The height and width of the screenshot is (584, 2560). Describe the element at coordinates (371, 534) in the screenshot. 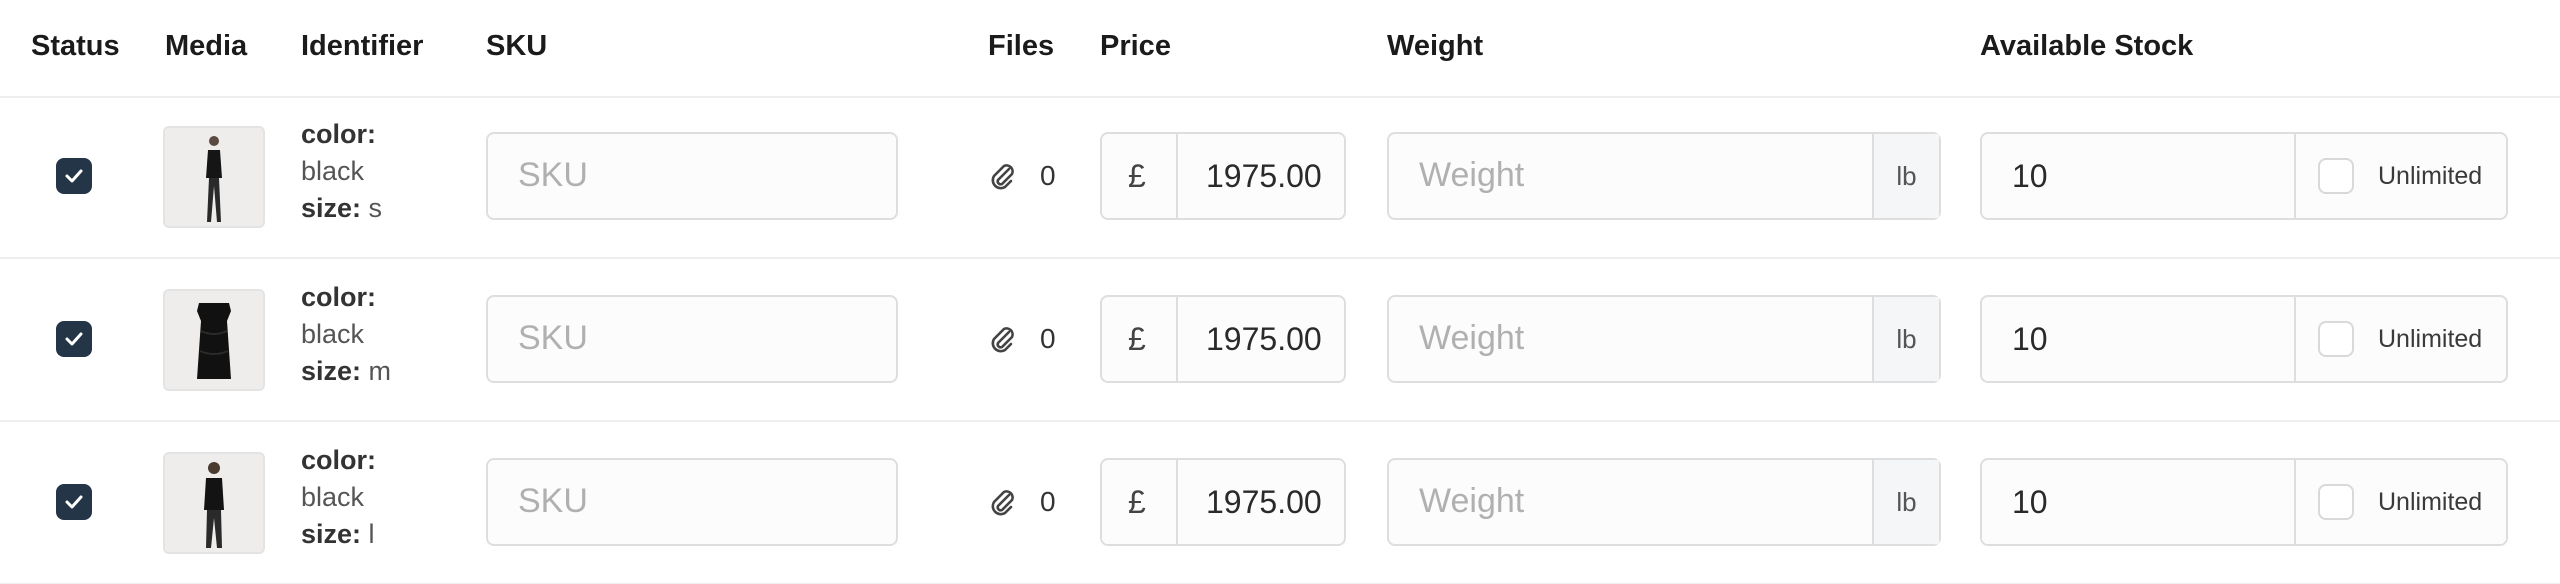

I see `size-value: l` at that location.